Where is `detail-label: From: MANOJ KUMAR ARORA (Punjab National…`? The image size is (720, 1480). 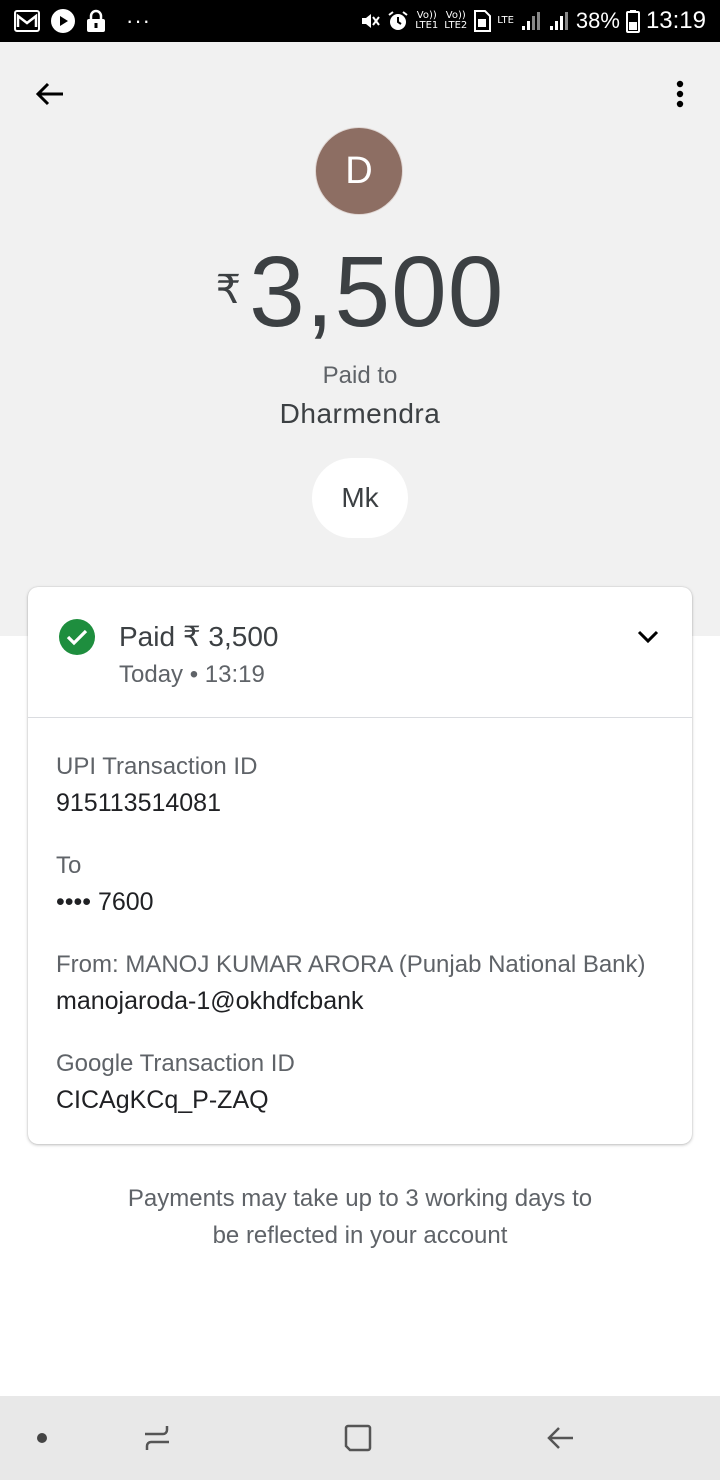
detail-label: From: MANOJ KUMAR ARORA (Punjab National… is located at coordinates (351, 964).